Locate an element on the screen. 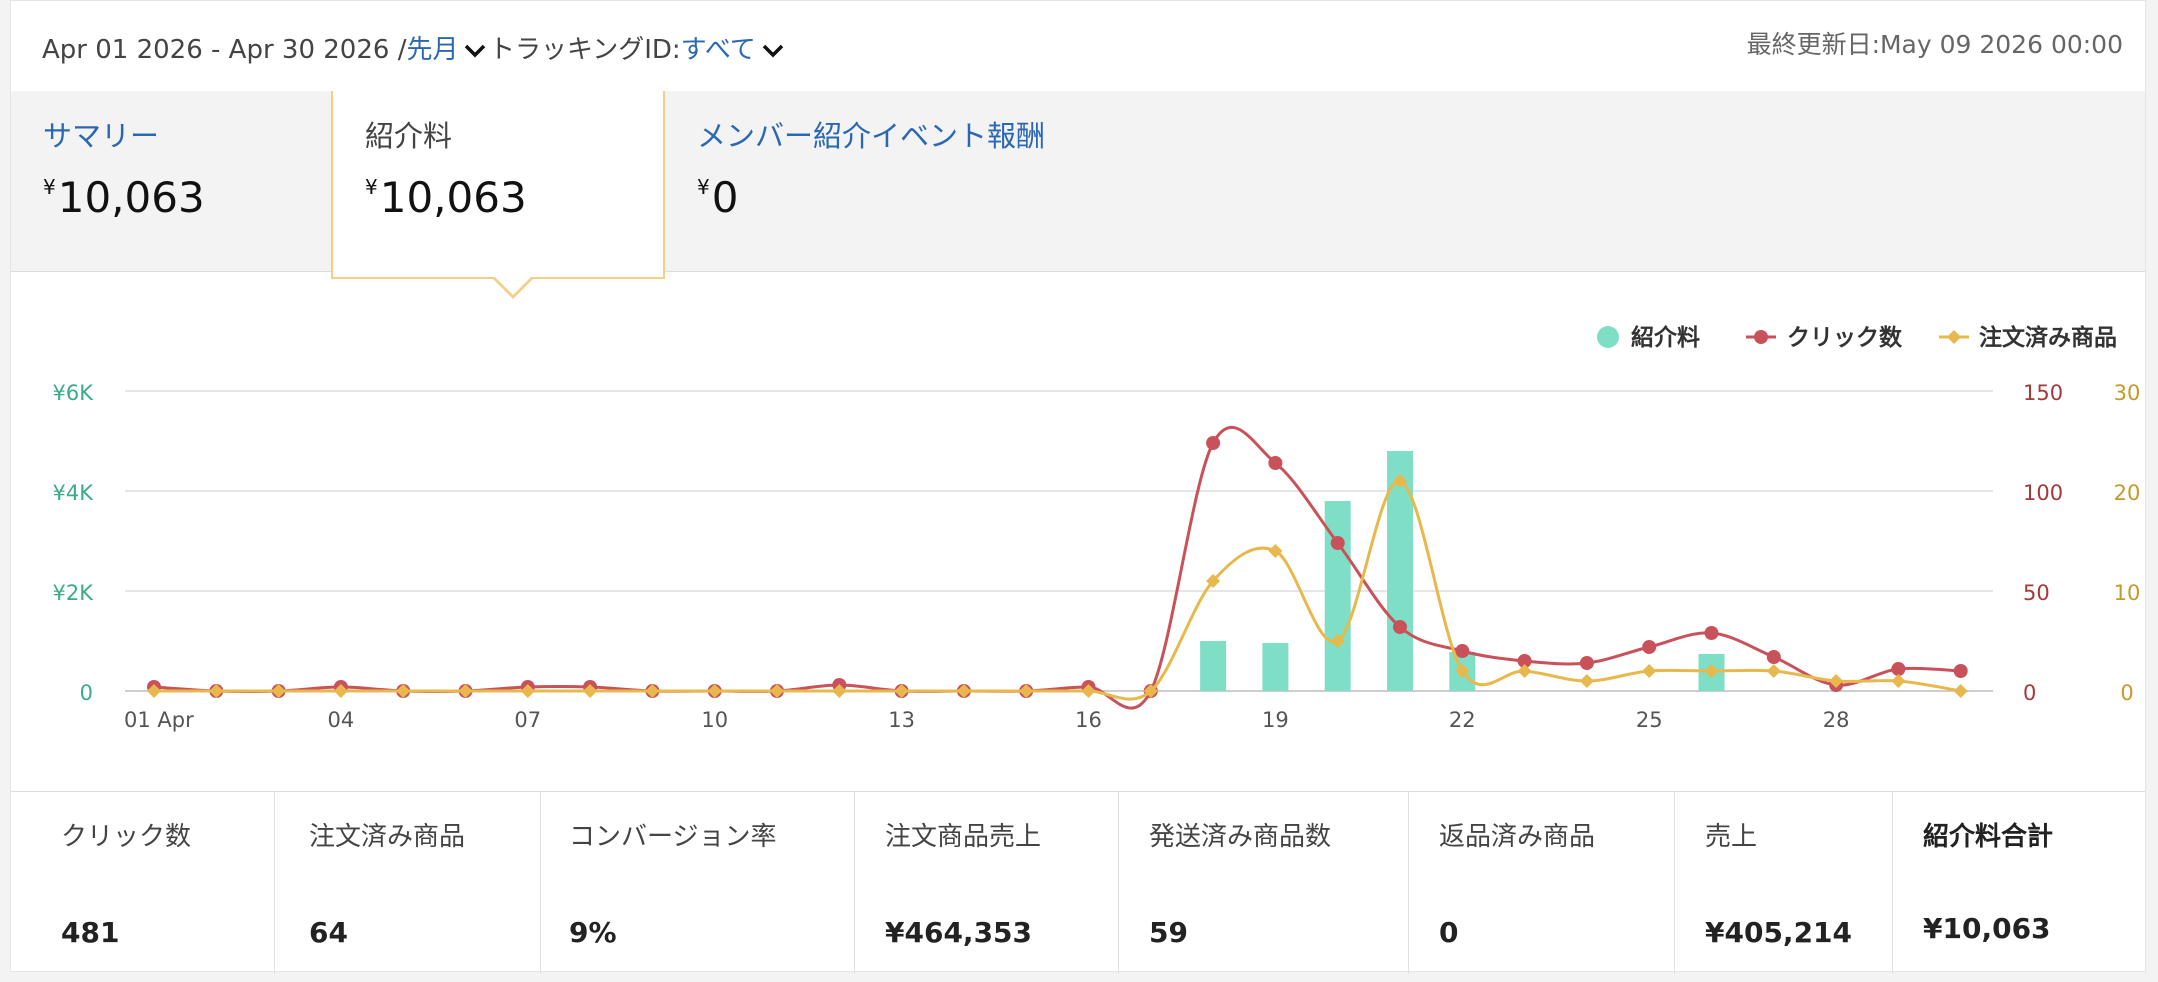 The image size is (2158, 982). stat-label: クリック数 is located at coordinates (126, 837).